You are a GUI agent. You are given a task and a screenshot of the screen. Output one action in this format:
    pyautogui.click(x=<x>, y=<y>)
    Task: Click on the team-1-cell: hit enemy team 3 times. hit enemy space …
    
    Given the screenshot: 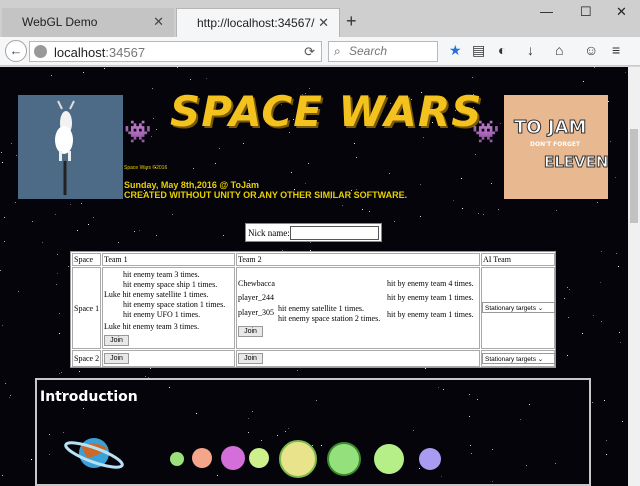 What is the action you would take?
    pyautogui.click(x=168, y=308)
    